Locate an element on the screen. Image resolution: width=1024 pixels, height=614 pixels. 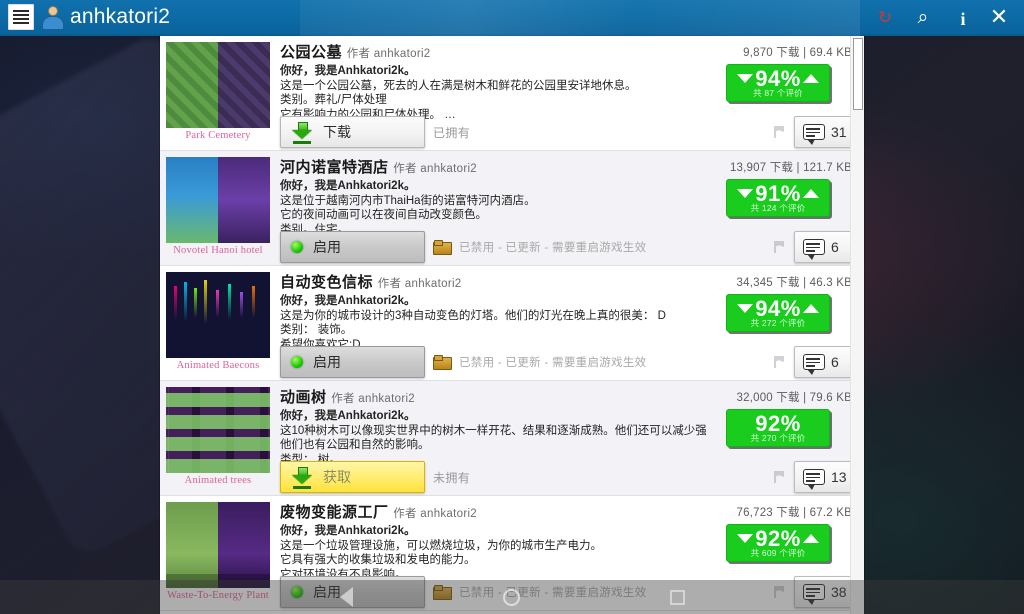
item-thumbnail: Animated Baecons is located at coordinates (217, 325).